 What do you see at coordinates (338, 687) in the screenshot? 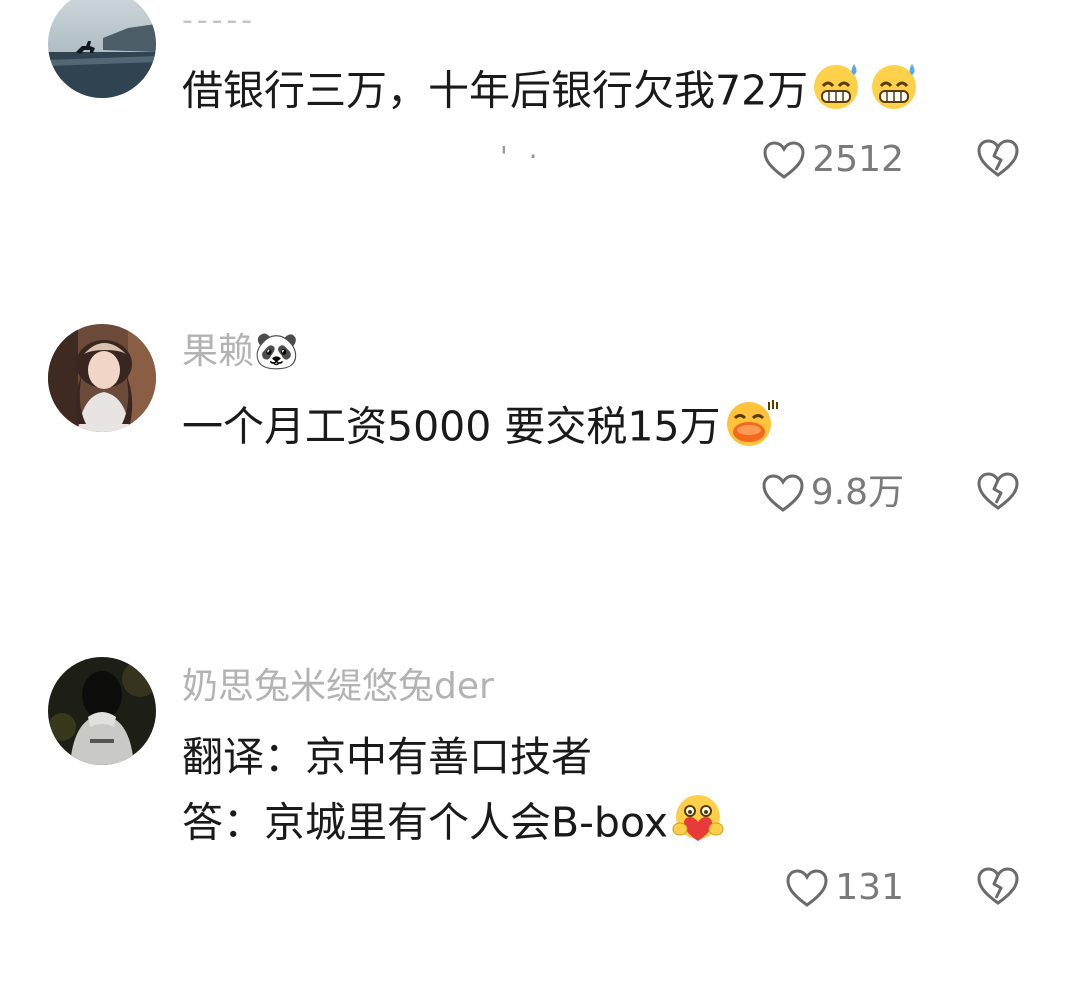
I see `username: 奶思兔米缇悠兔der` at bounding box center [338, 687].